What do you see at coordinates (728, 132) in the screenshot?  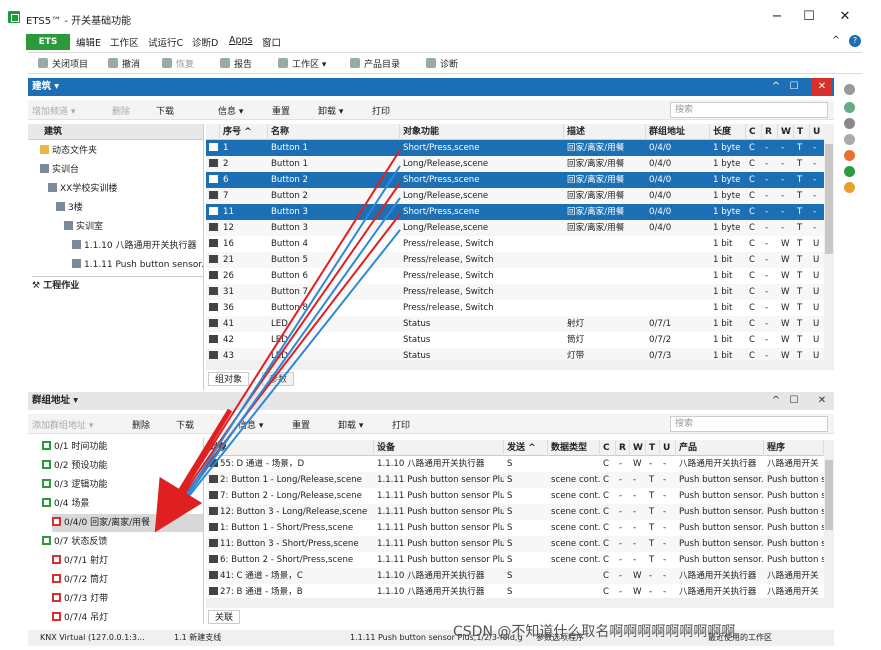 I see `column-header: 长度` at bounding box center [728, 132].